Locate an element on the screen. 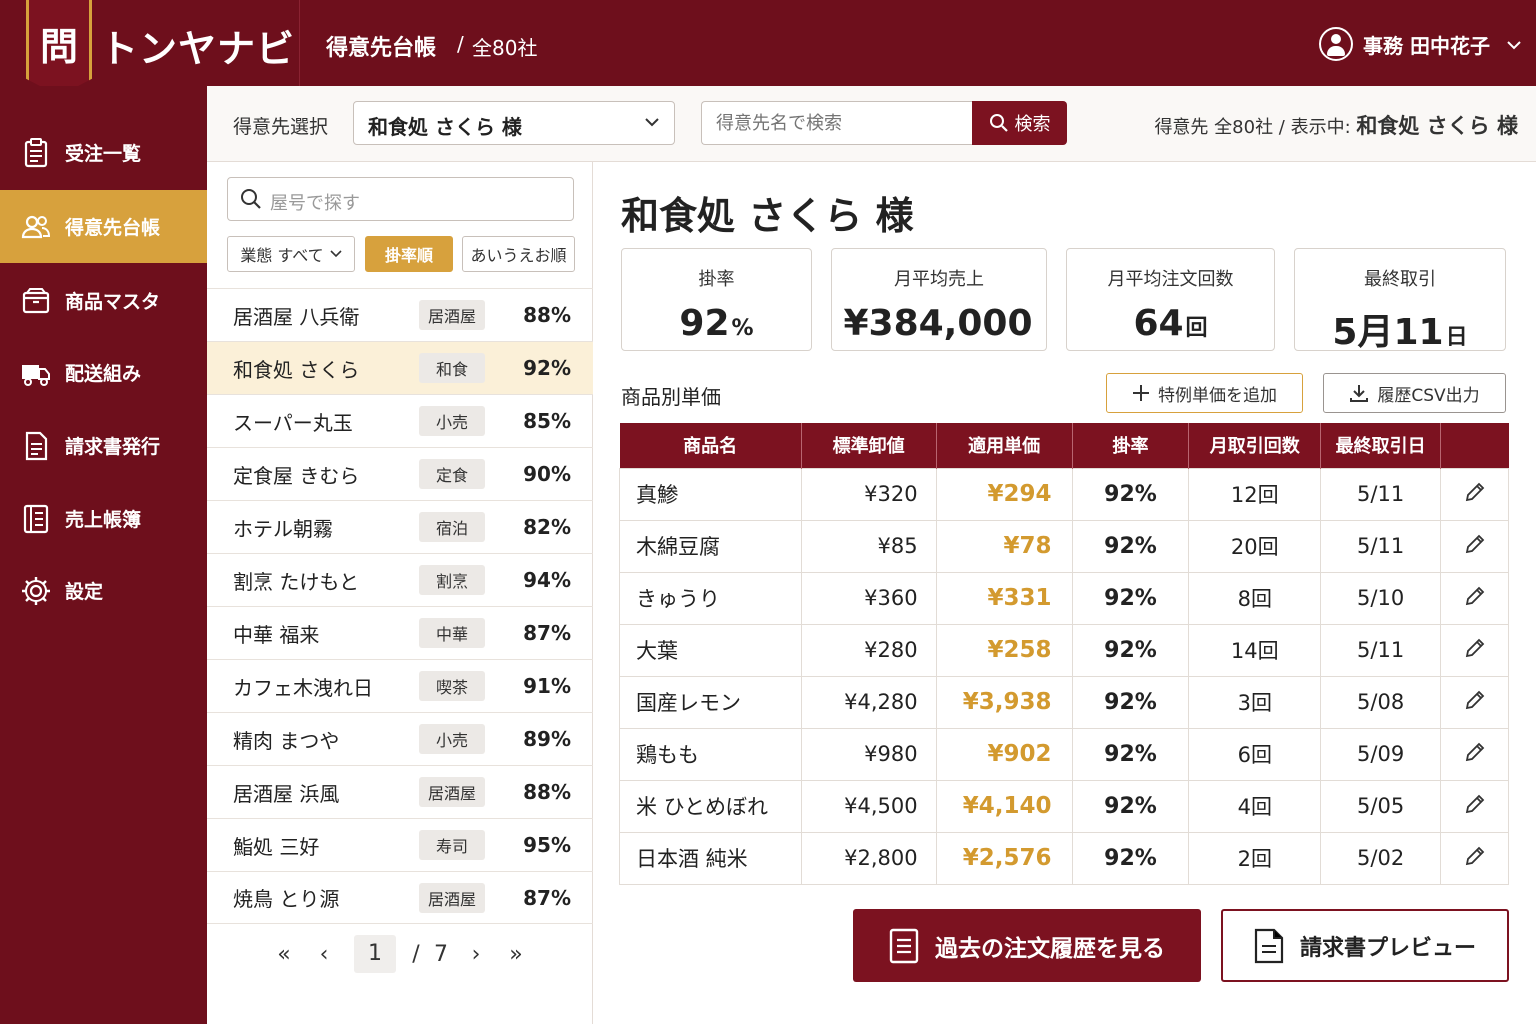 The width and height of the screenshot is (1536, 1024). ledger-icon is located at coordinates (36, 519).